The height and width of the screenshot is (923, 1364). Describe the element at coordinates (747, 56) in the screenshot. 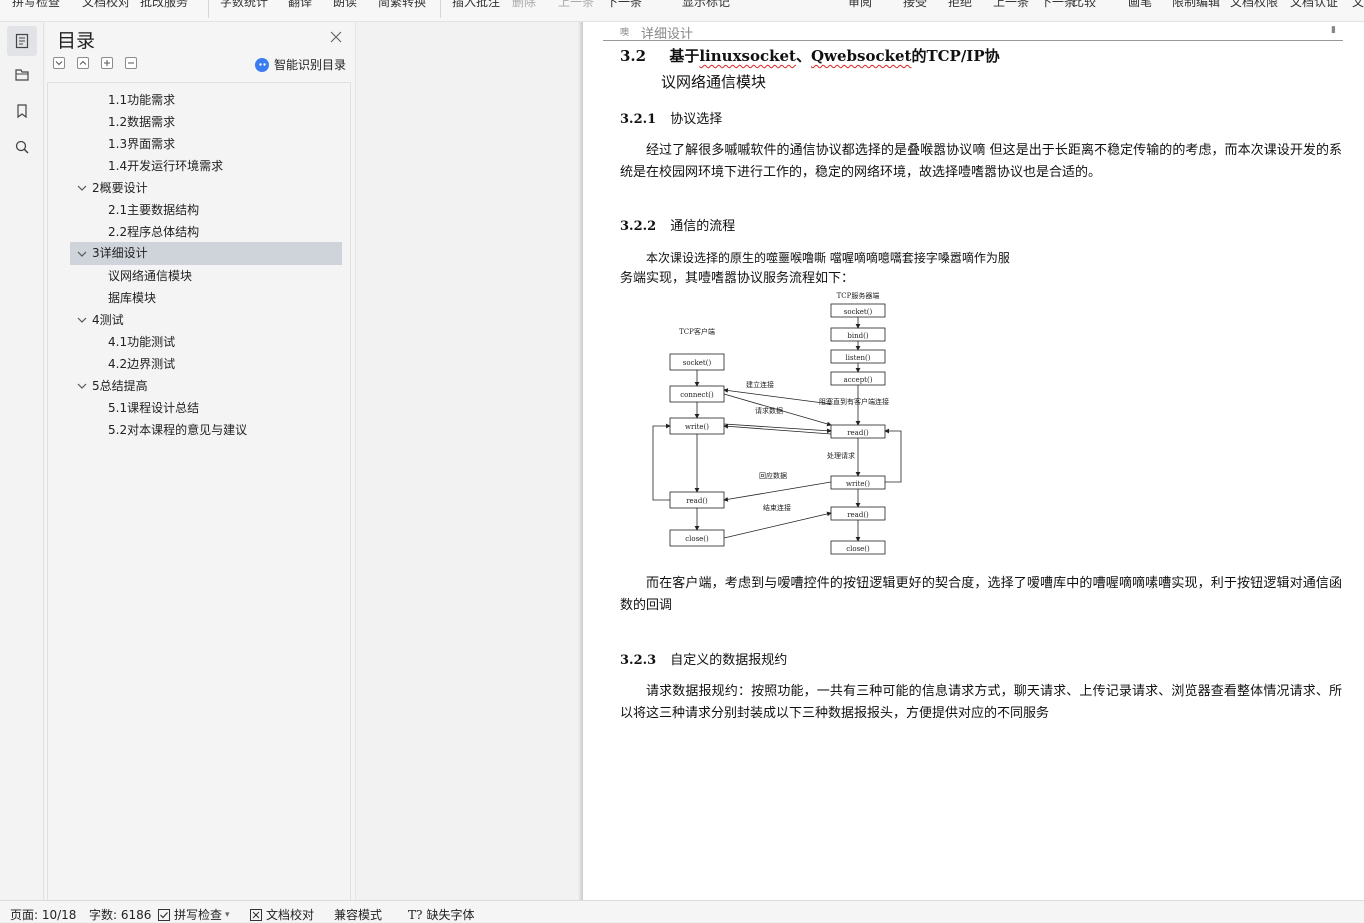

I see `section-title-part: linuxsocket` at that location.